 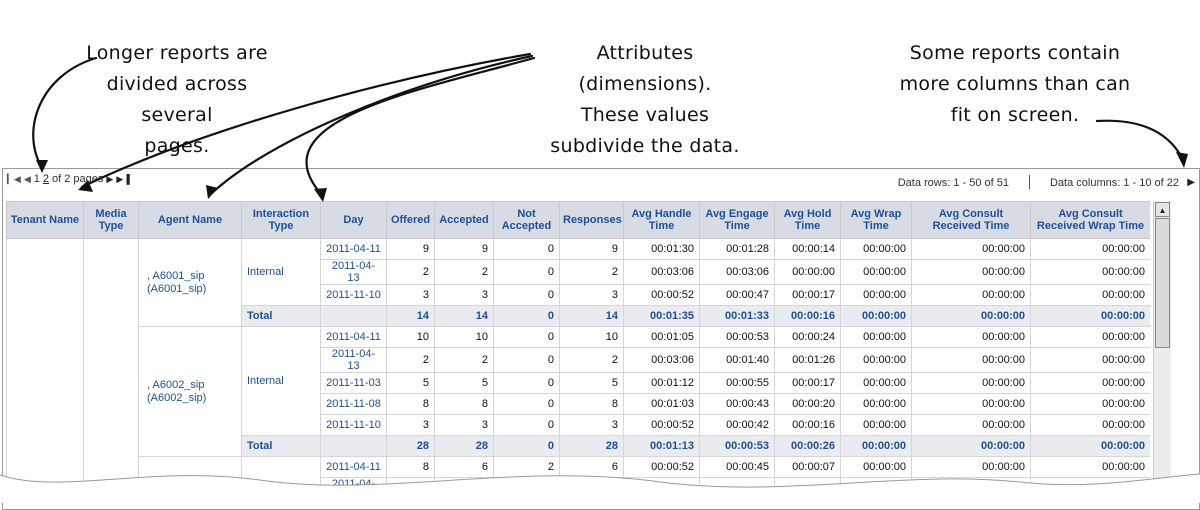 I want to click on arrow-to-day, so click(x=420, y=126).